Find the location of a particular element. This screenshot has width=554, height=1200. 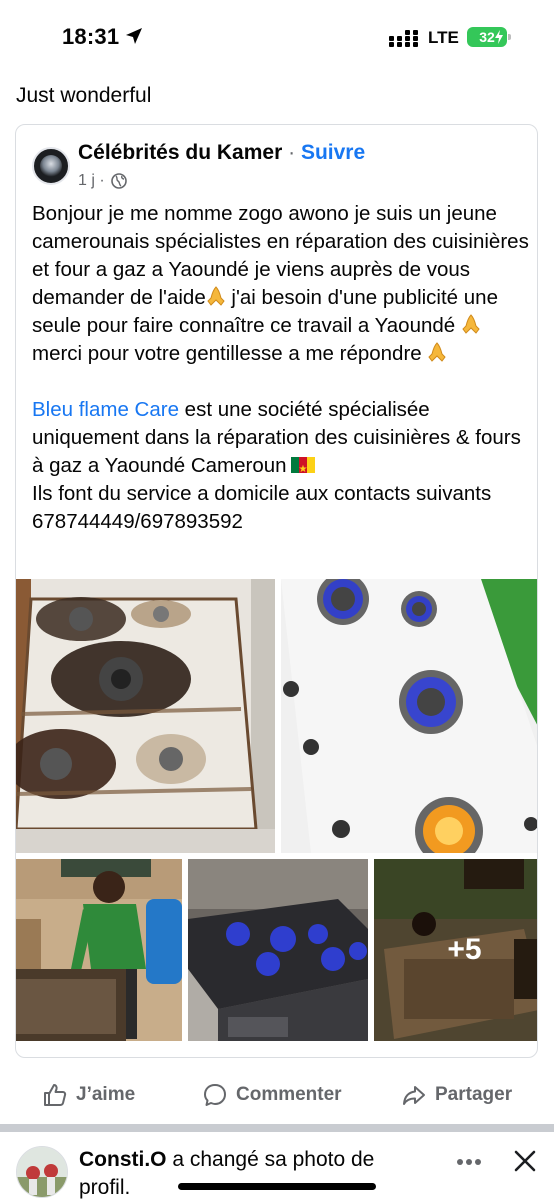

post-meta: 1 j · is located at coordinates (102, 181).